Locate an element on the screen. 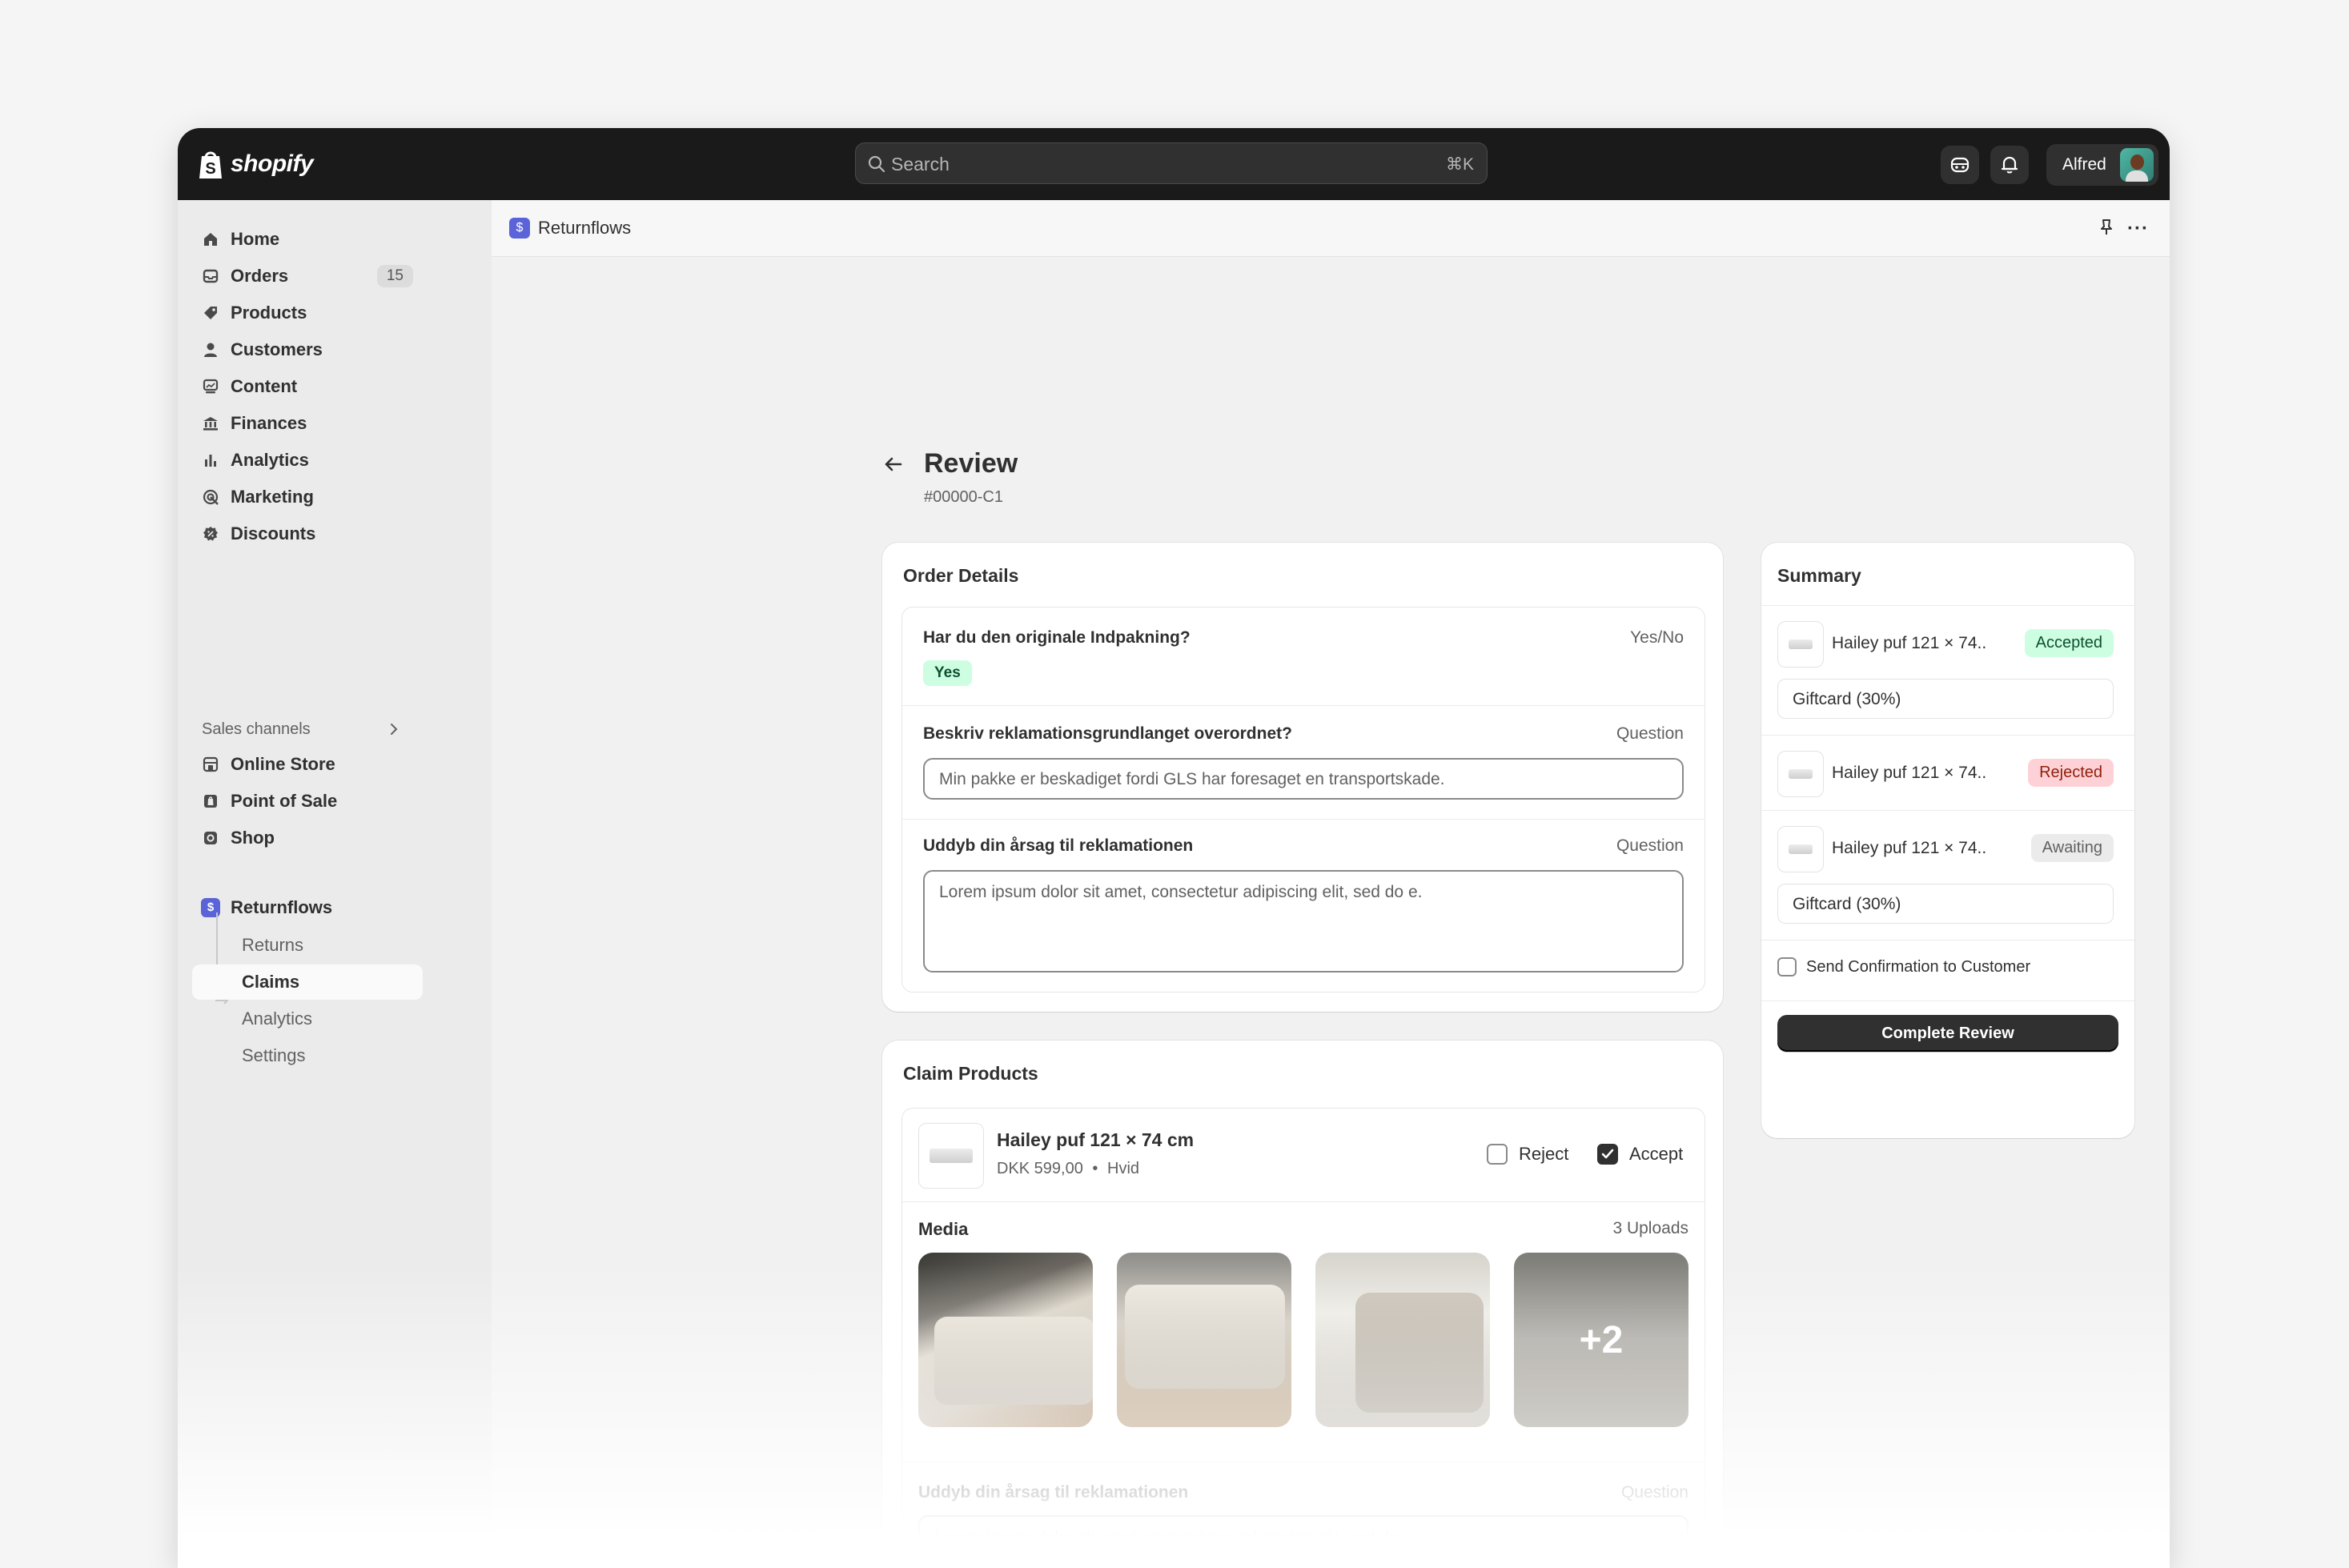 The image size is (2349, 1568). status-badge: Awaiting is located at coordinates (2072, 848).